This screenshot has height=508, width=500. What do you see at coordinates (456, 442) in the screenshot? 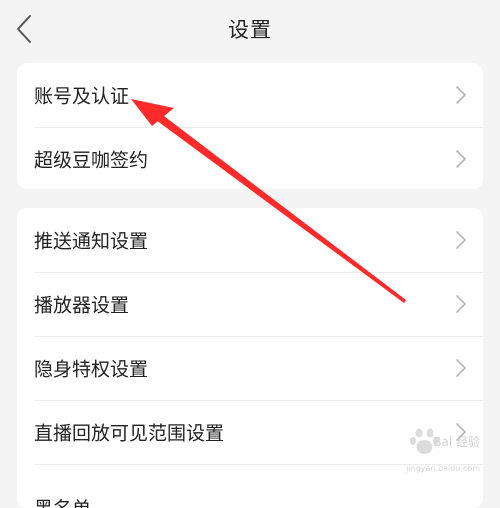
I see `watermark-text: Bai 经验` at bounding box center [456, 442].